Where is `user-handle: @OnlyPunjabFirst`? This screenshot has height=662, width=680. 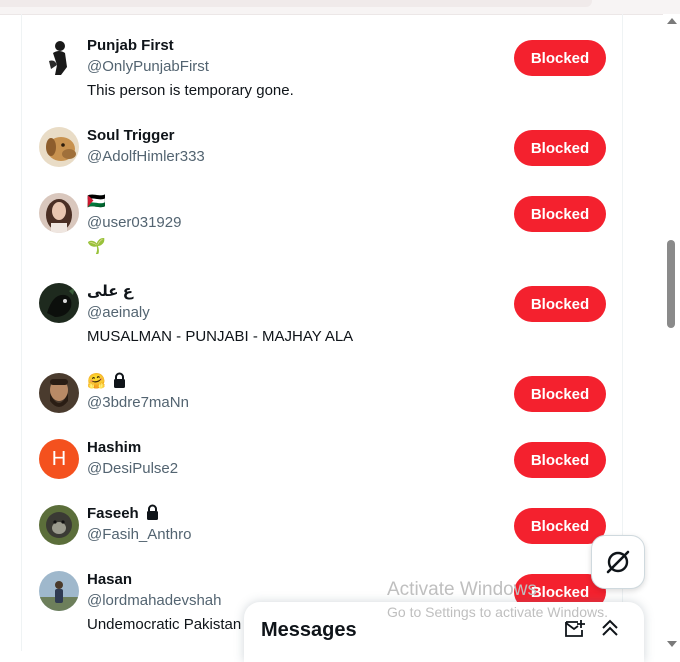
user-handle: @OnlyPunjabFirst is located at coordinates (148, 67).